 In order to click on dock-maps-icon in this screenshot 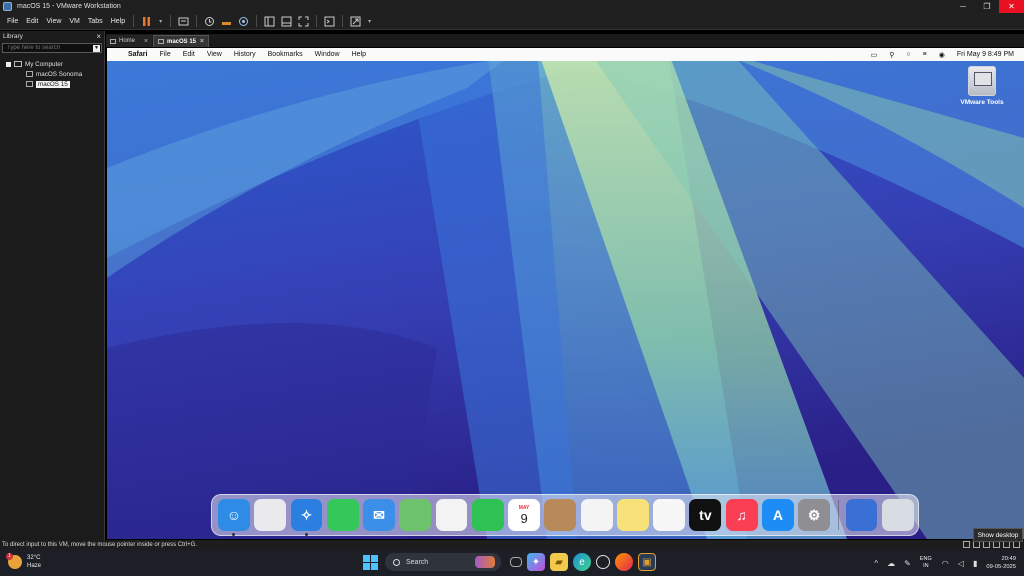, I will do `click(415, 515)`.